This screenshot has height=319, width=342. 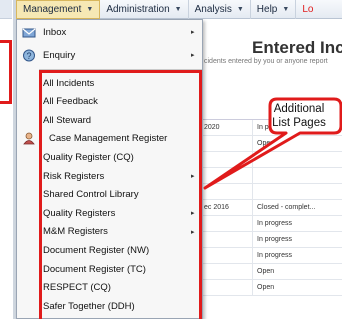 What do you see at coordinates (59, 55) in the screenshot?
I see `menu-item-label: Enquiry` at bounding box center [59, 55].